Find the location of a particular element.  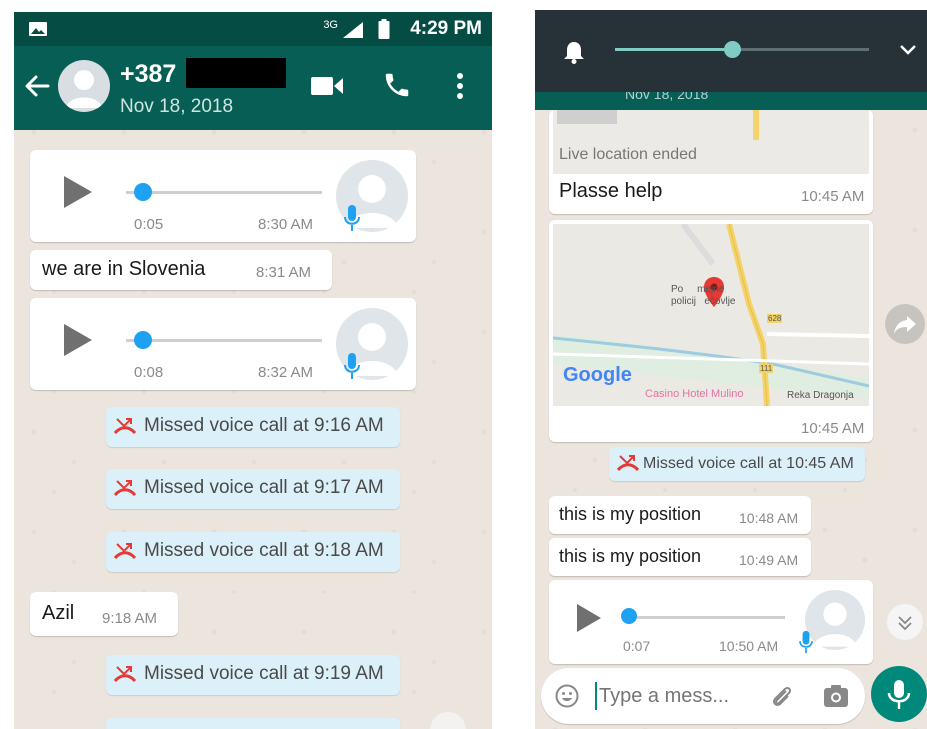

video-call-icon is located at coordinates (327, 86).